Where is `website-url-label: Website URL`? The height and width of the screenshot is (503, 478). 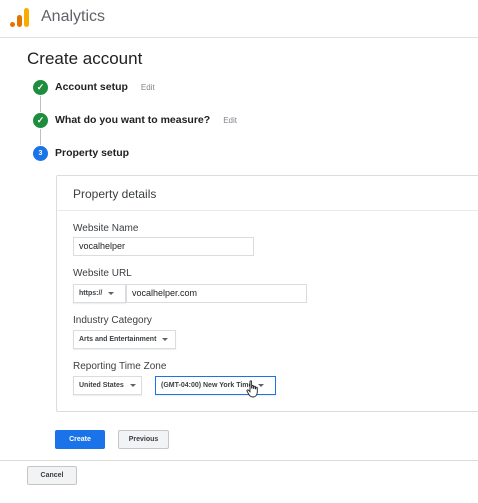
website-url-label: Website URL is located at coordinates (102, 273).